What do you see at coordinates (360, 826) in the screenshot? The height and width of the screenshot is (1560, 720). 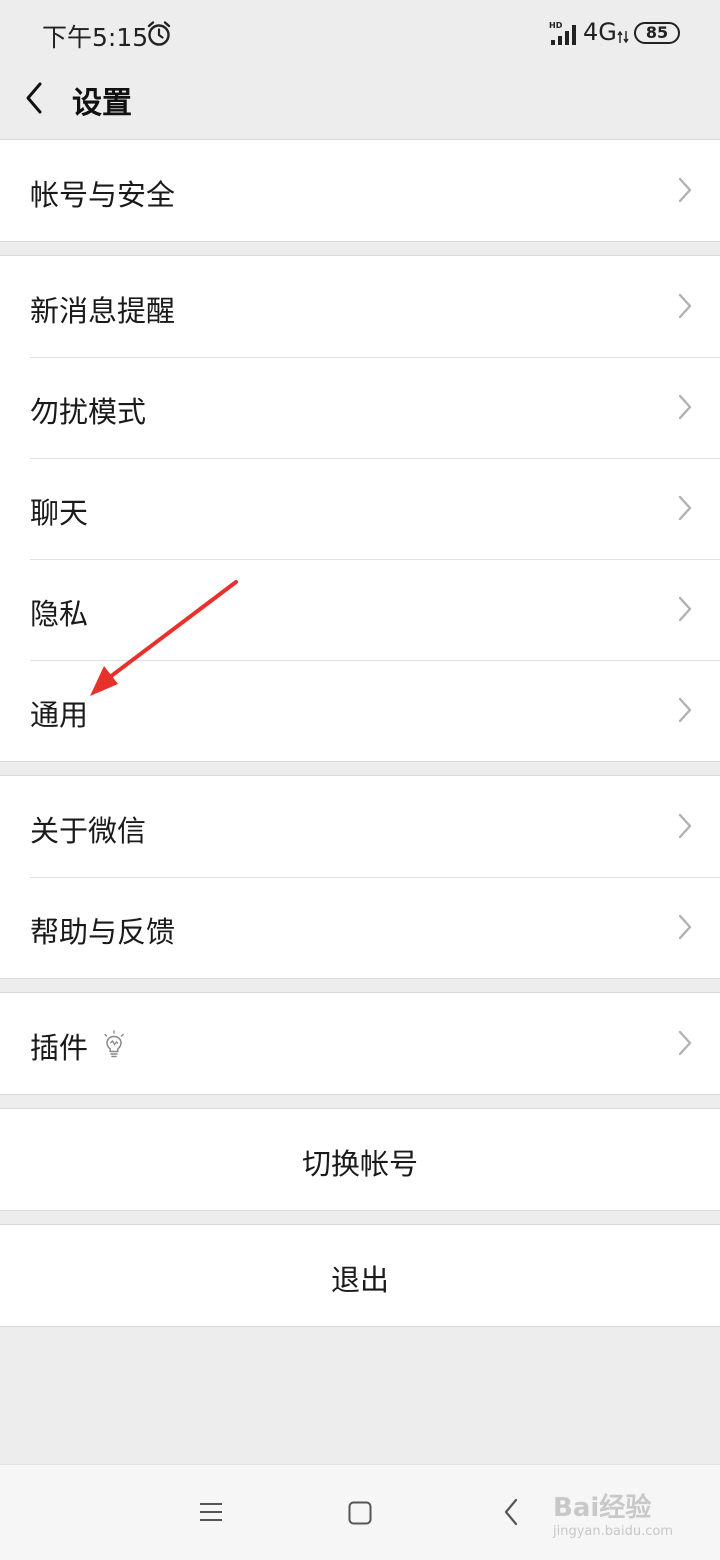 I see `settings-item-about-wechat: 关于微信` at bounding box center [360, 826].